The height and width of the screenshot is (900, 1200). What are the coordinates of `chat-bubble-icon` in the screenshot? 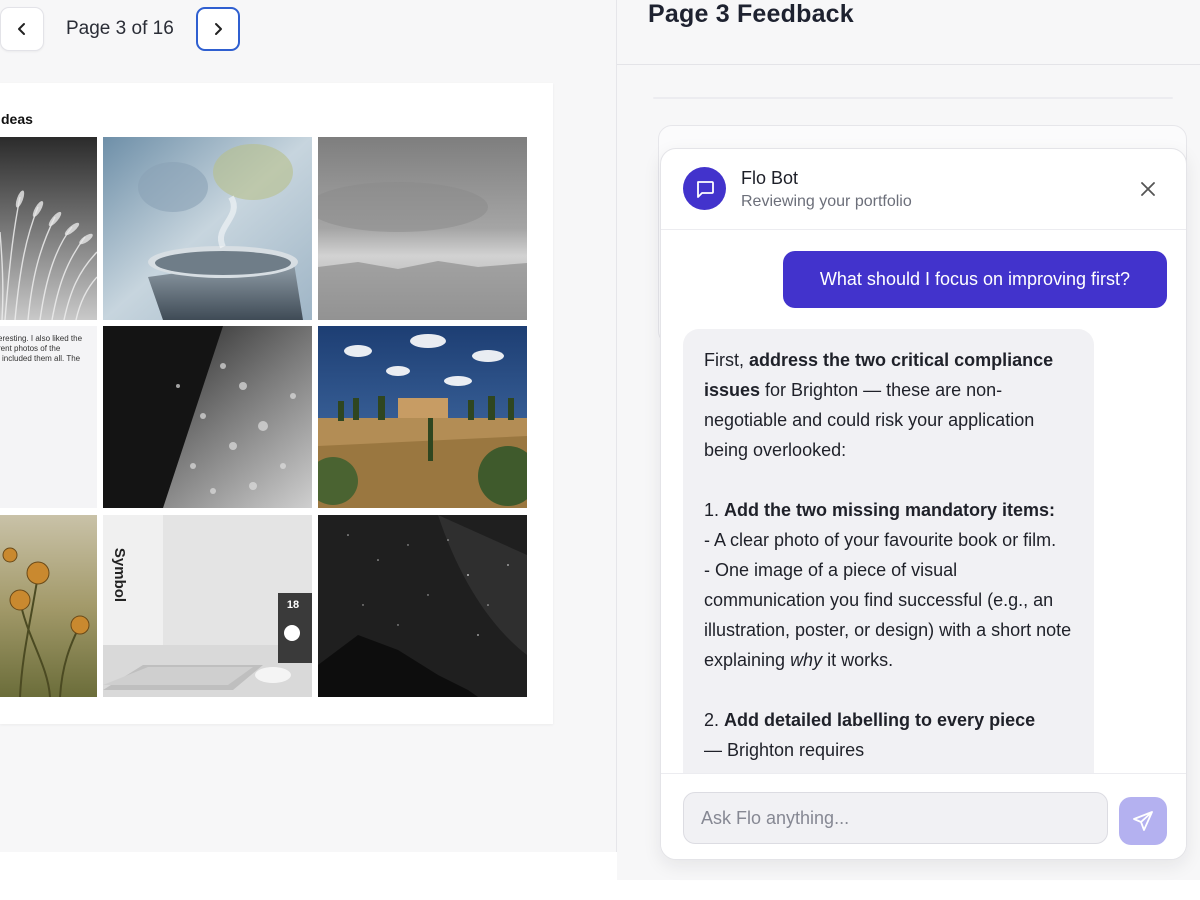 It's located at (705, 189).